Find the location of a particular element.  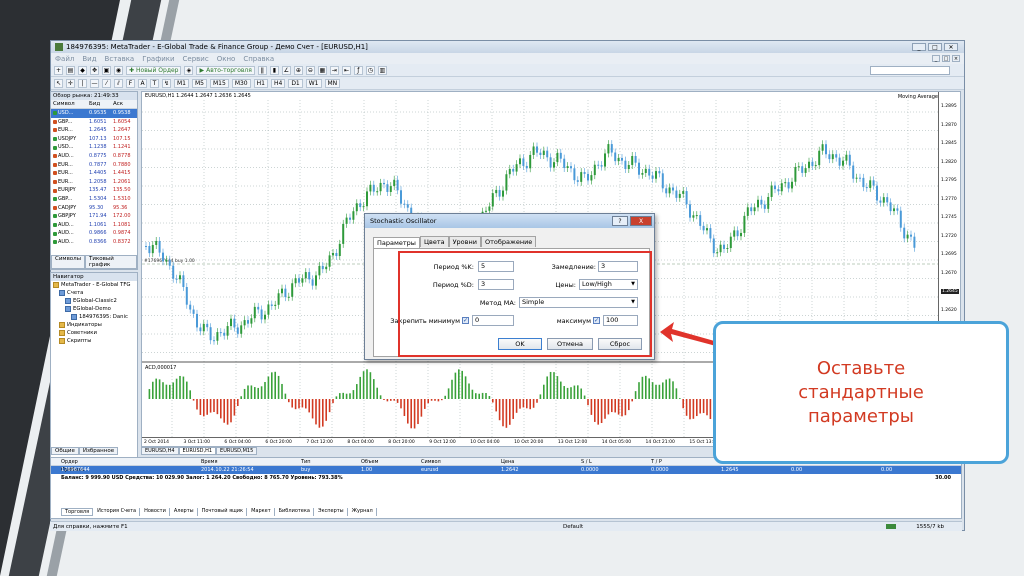

column-header: Цена is located at coordinates (541, 462).